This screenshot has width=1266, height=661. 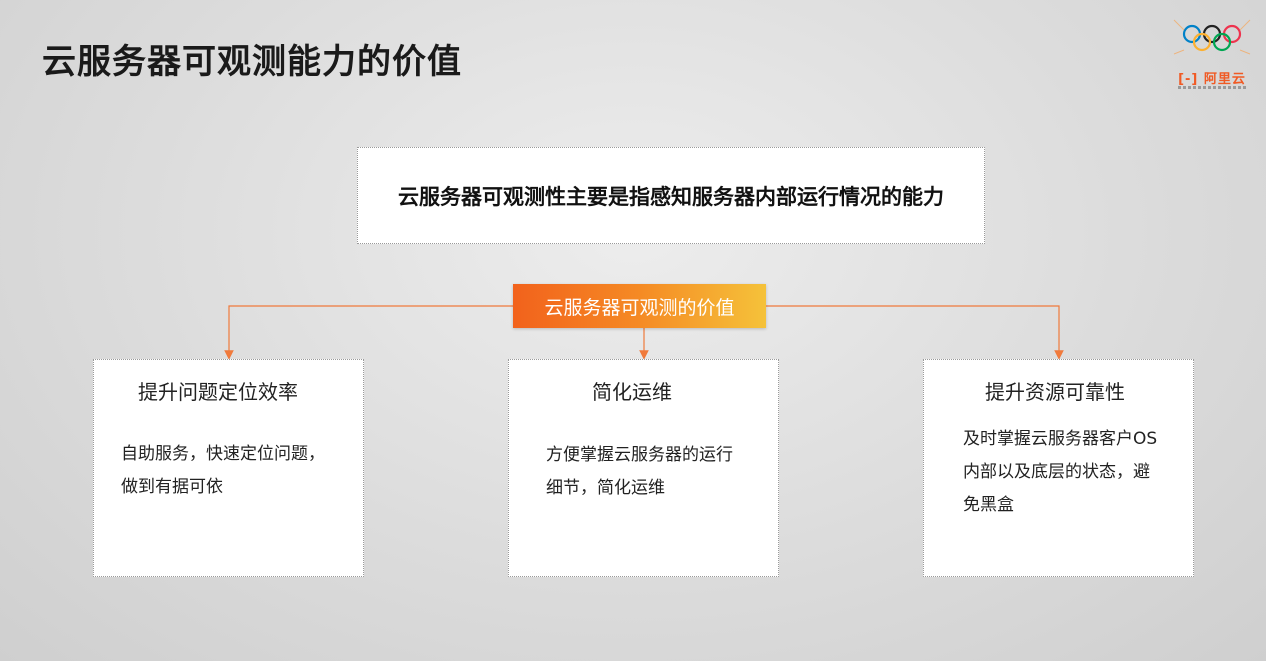 What do you see at coordinates (223, 454) in the screenshot?
I see `card-body-line: 自助服务，快速定位问题，` at bounding box center [223, 454].